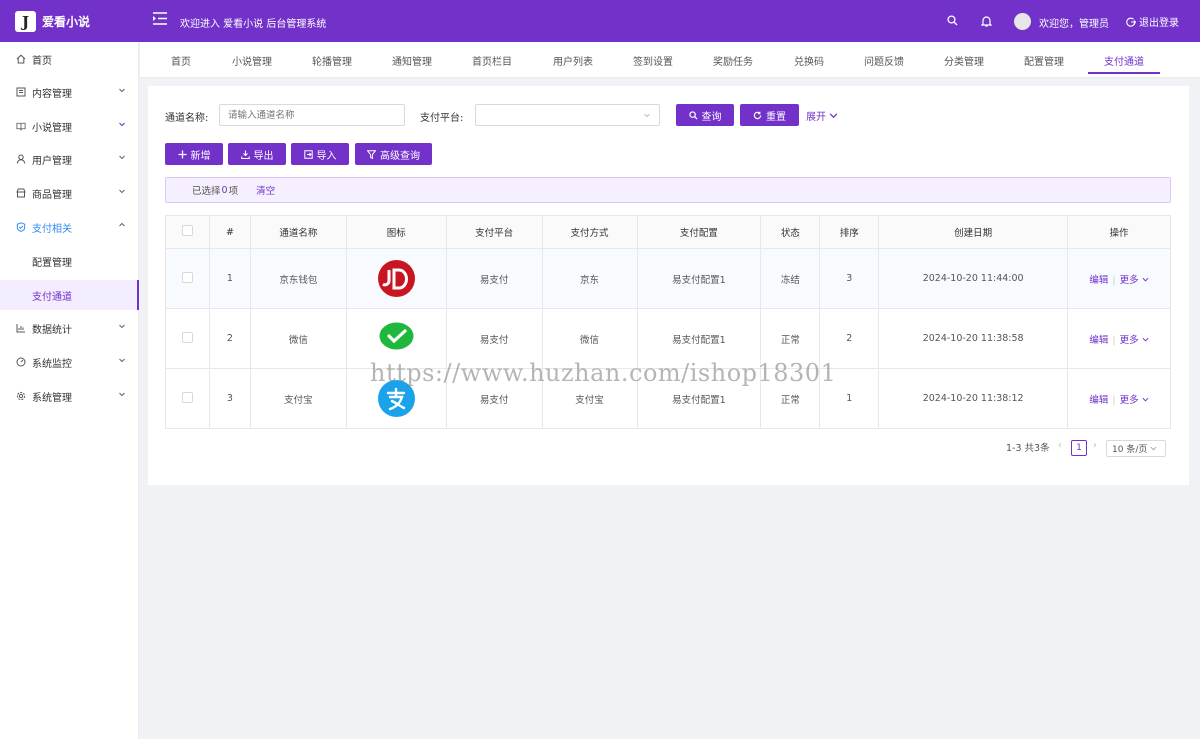 The image size is (1200, 739). Describe the element at coordinates (52, 263) in the screenshot. I see `sidebar-item-label: 配置管理` at that location.